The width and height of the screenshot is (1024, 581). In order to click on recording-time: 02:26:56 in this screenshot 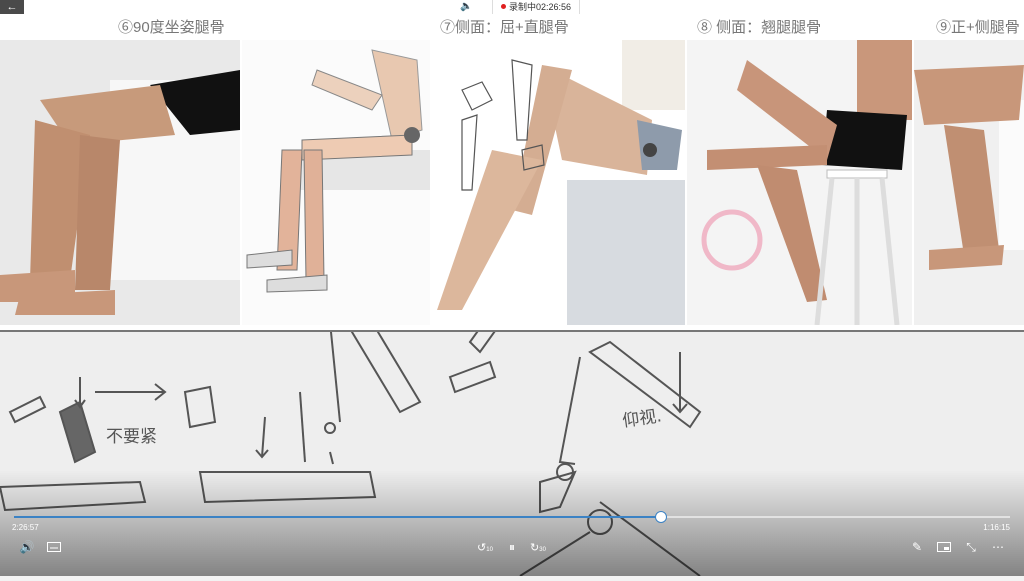, I will do `click(554, 7)`.